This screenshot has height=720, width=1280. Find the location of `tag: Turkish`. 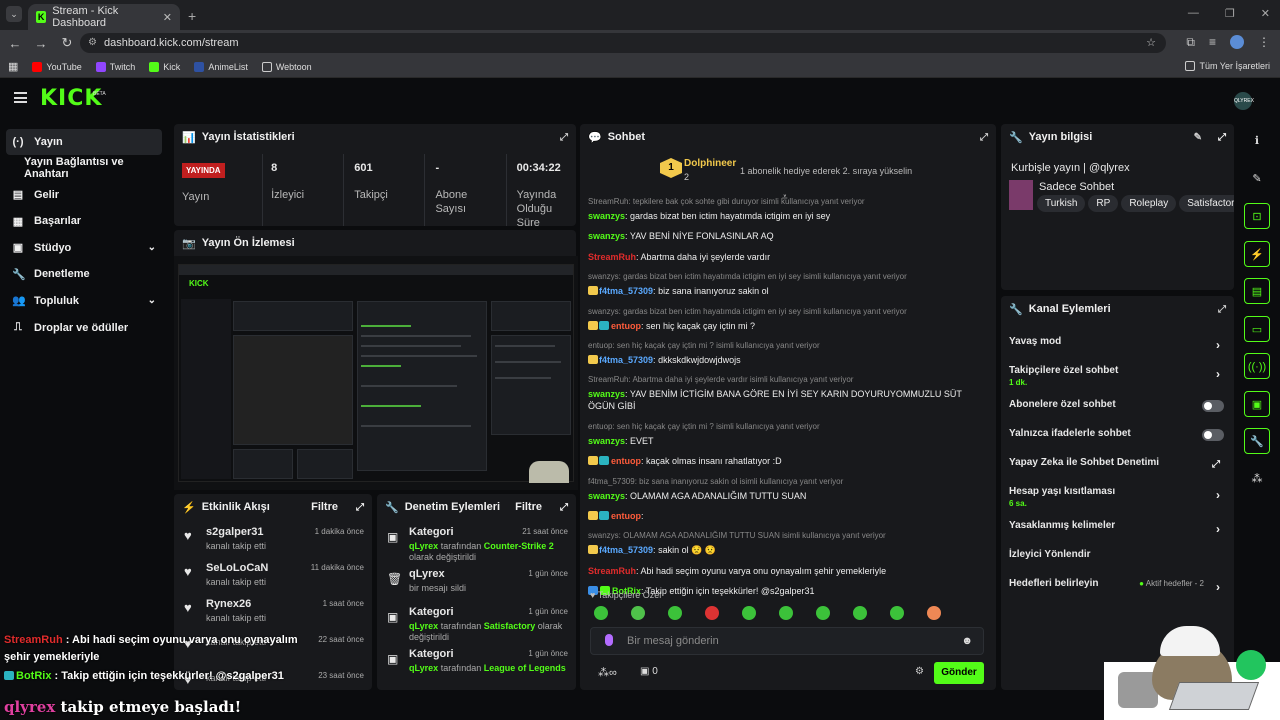

tag: Turkish is located at coordinates (1061, 203).